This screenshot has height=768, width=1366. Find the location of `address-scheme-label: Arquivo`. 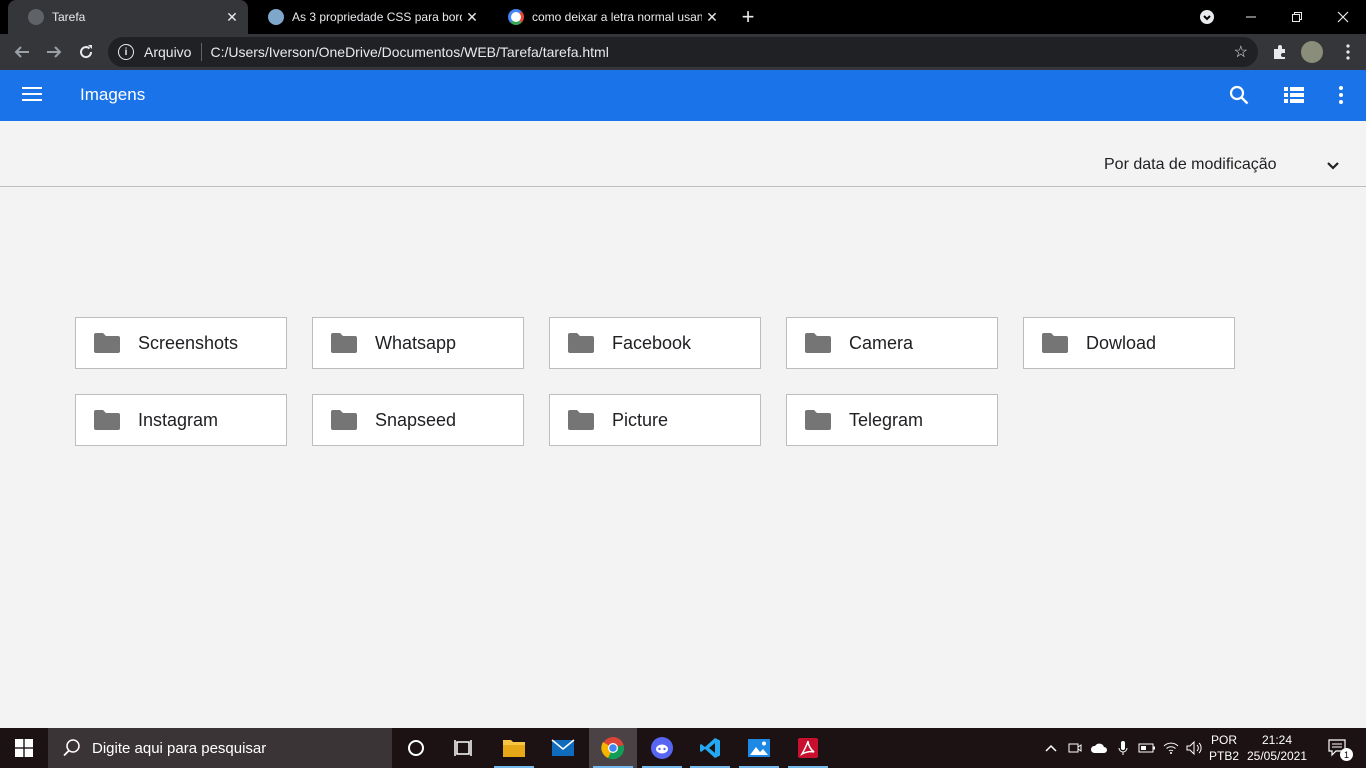

address-scheme-label: Arquivo is located at coordinates (168, 52).